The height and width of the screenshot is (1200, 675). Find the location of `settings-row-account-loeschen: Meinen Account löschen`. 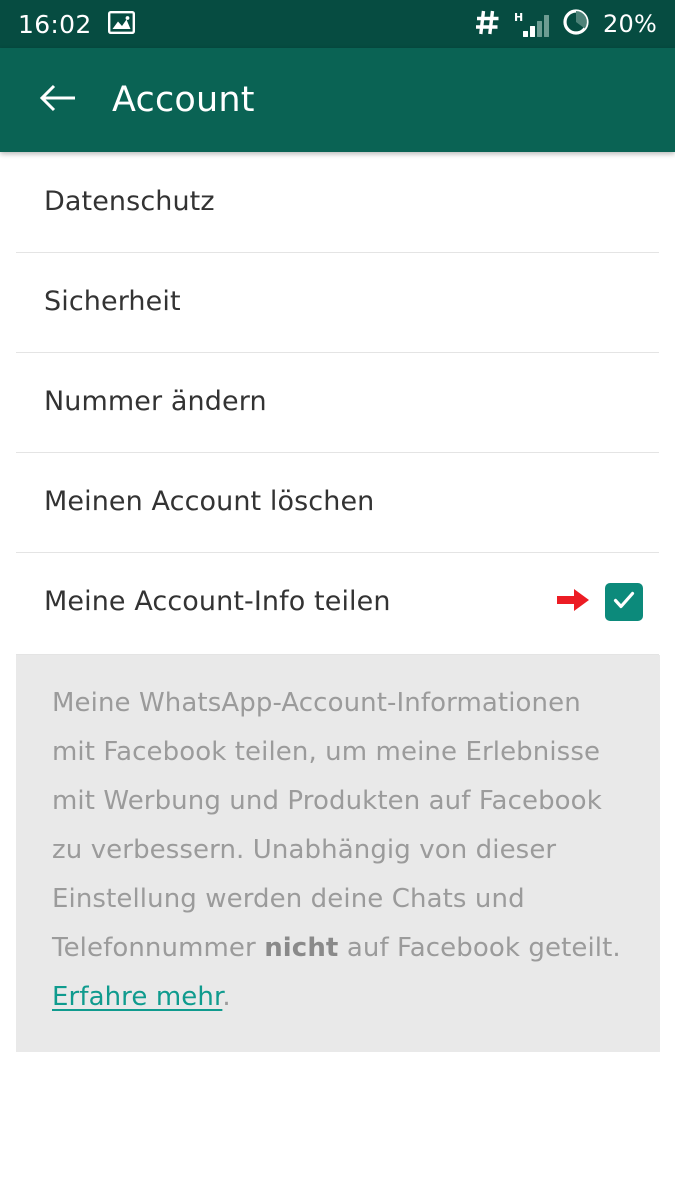

settings-row-account-loeschen: Meinen Account löschen is located at coordinates (337, 502).